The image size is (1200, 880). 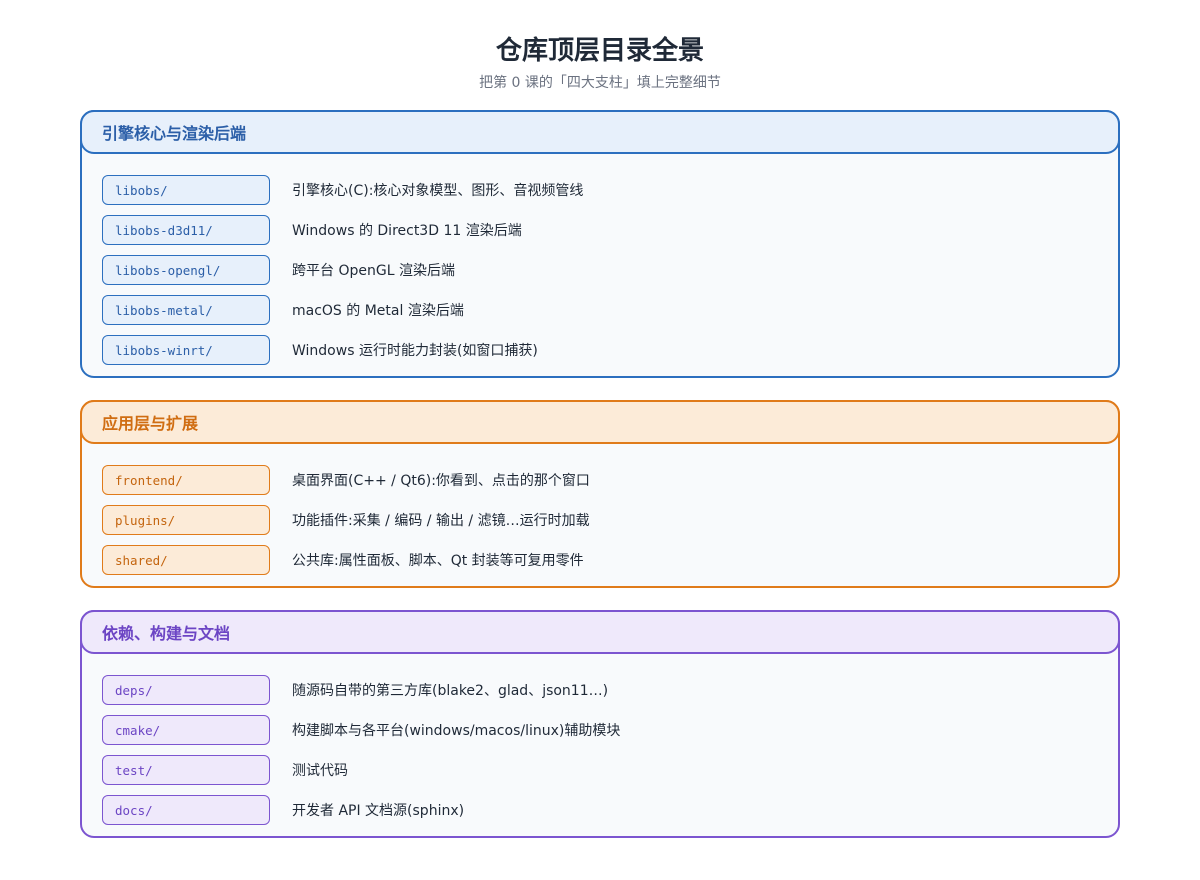 What do you see at coordinates (186, 270) in the screenshot?
I see `directory-chip: libobs-opengl/` at bounding box center [186, 270].